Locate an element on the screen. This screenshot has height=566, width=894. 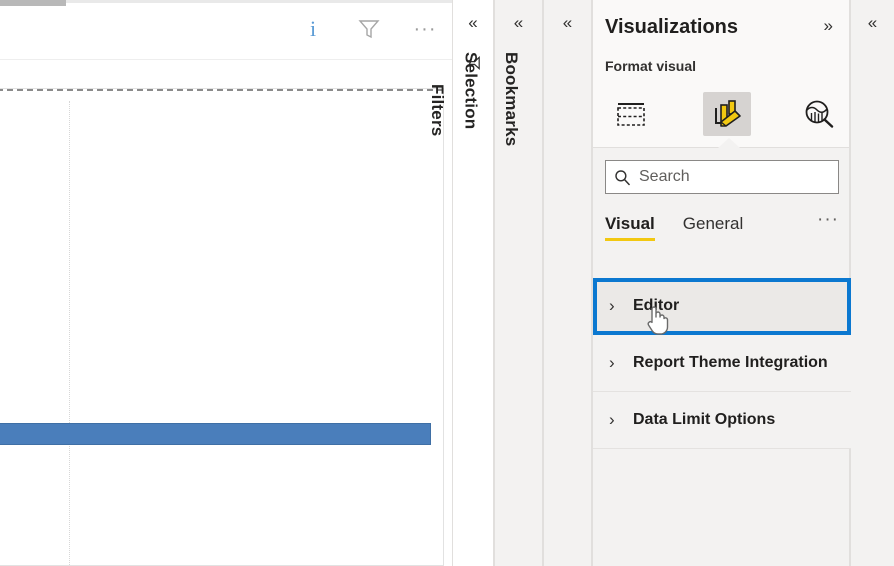
more-options-icon: ··· is located at coordinates (425, 29).